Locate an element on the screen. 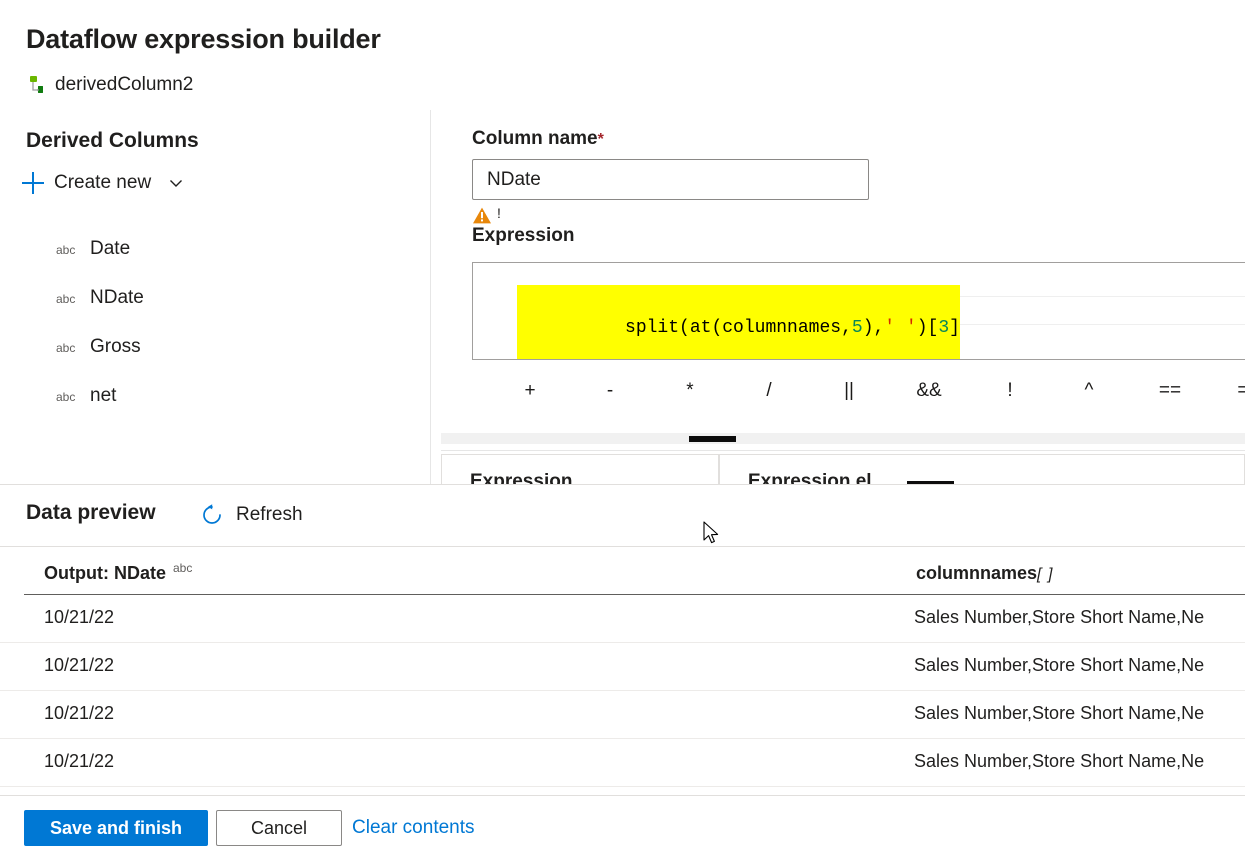 Image resolution: width=1245 pixels, height=859 pixels. list-item-label: Gross is located at coordinates (115, 346).